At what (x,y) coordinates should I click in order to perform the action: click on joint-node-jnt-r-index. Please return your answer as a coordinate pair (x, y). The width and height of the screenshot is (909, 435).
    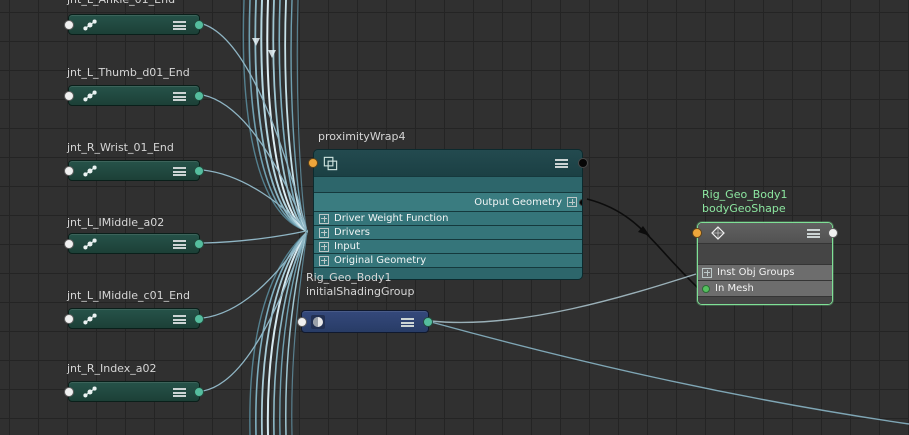
    Looking at the image, I should click on (134, 391).